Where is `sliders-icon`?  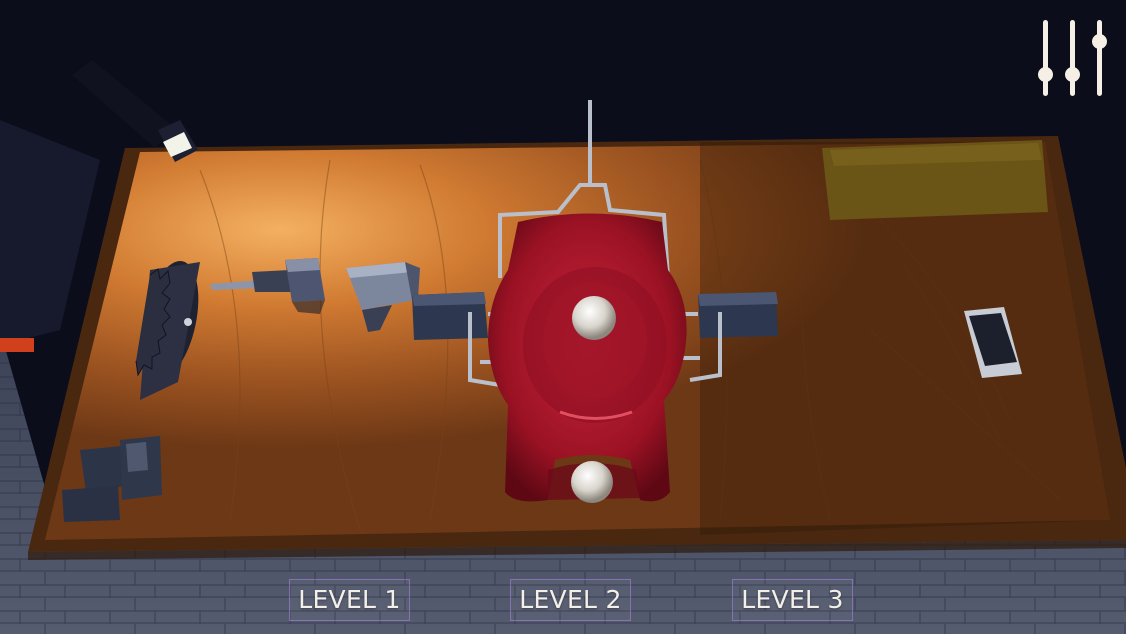 sliders-icon is located at coordinates (1074, 58).